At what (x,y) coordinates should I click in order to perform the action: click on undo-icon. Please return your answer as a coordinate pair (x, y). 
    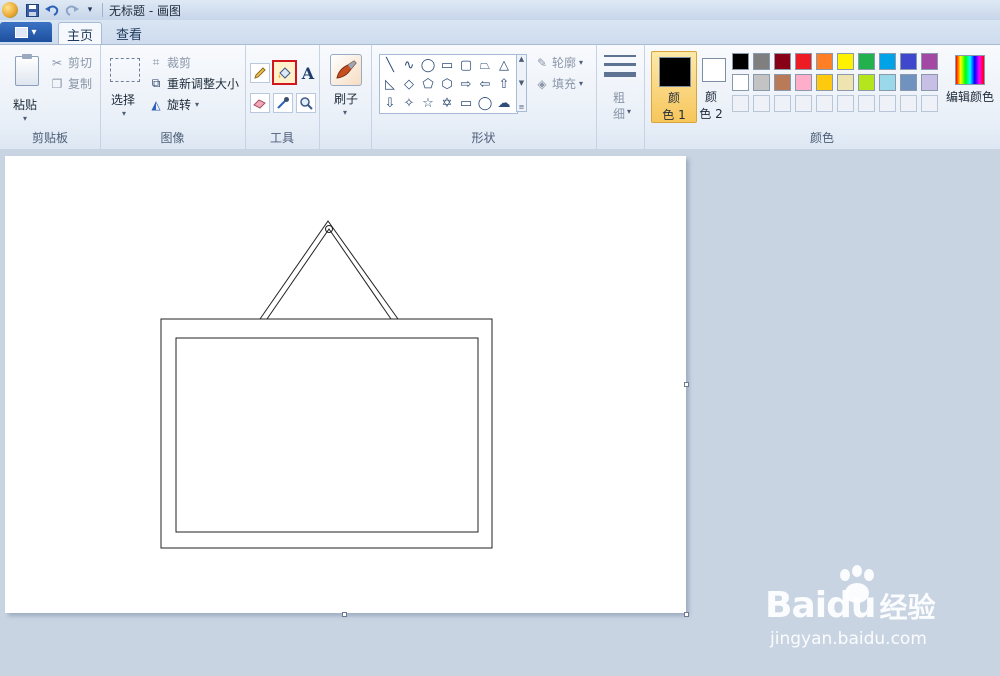
    Looking at the image, I should click on (52, 10).